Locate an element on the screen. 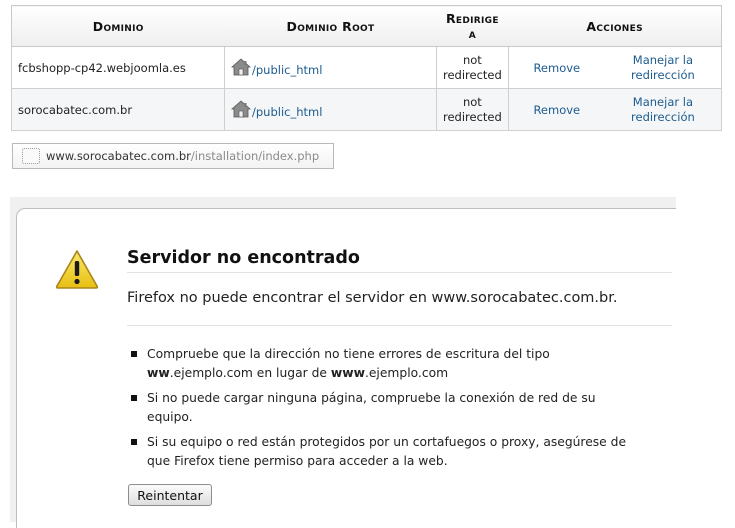 The image size is (735, 528). header-domain: Dominio is located at coordinates (118, 26).